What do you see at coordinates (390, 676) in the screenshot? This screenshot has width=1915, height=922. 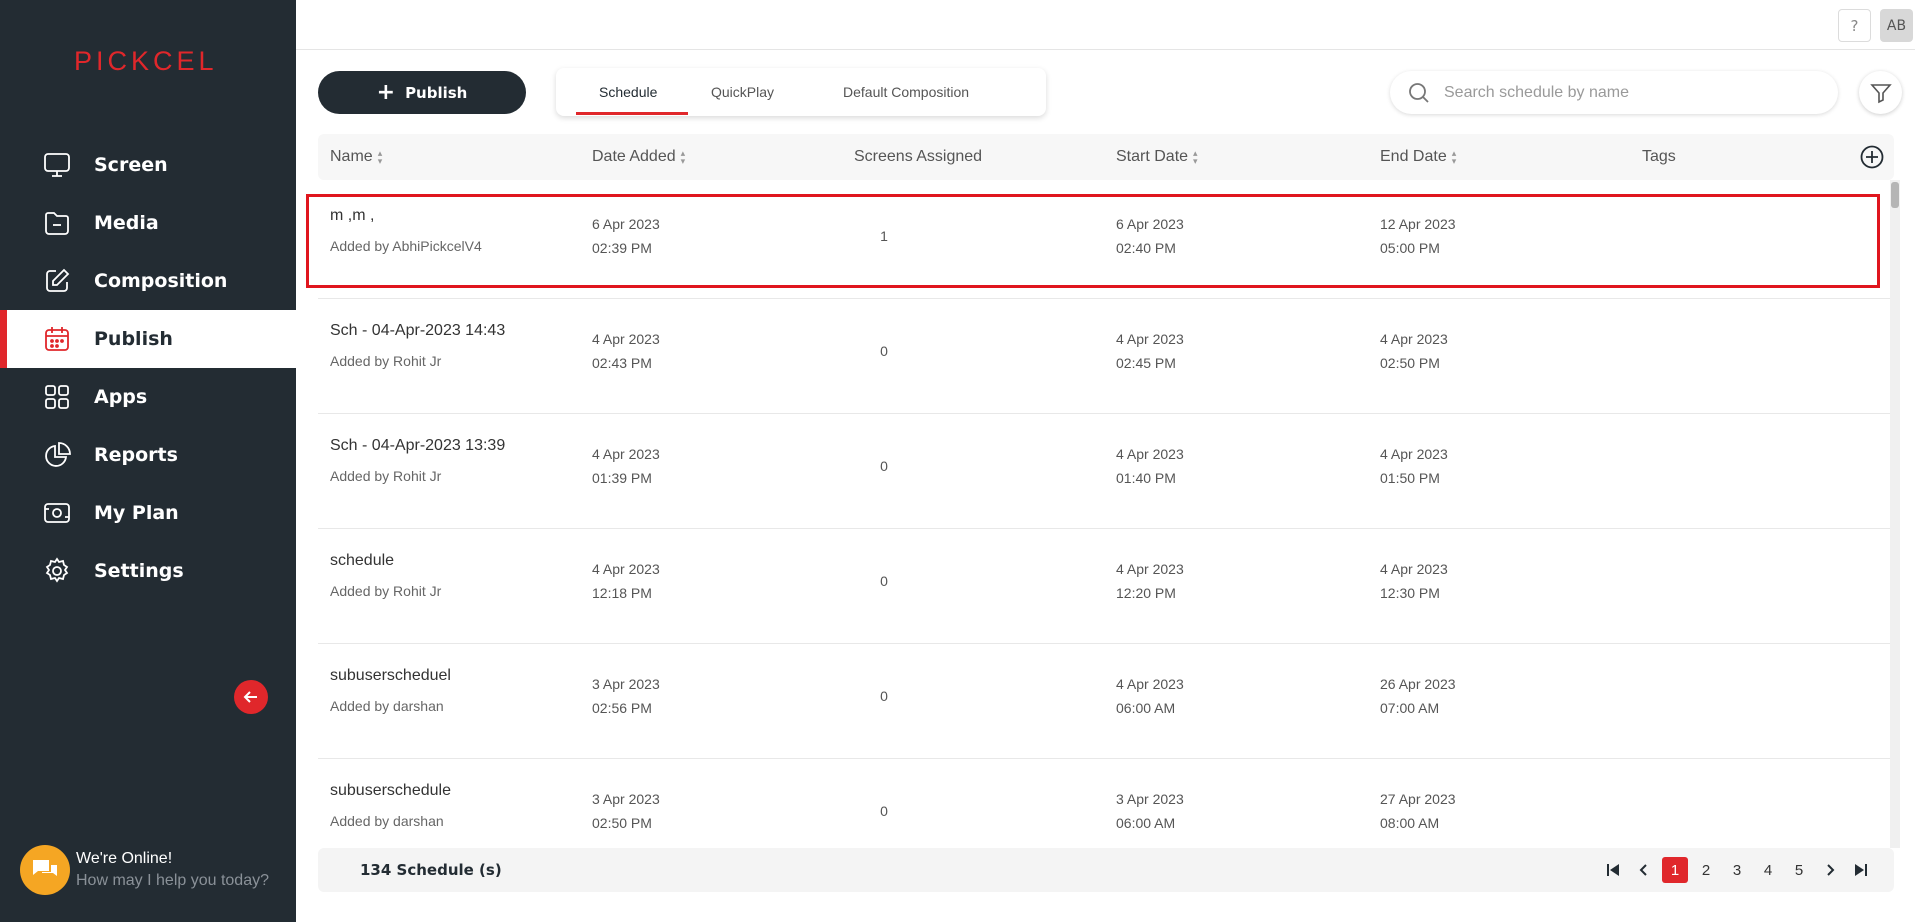 I see `schedule-name: subuserscheduel` at bounding box center [390, 676].